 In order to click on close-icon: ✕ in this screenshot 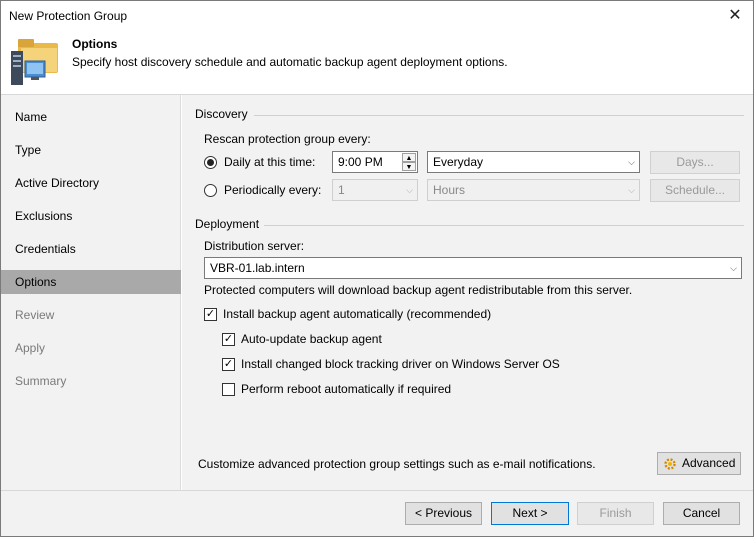, I will do `click(735, 16)`.